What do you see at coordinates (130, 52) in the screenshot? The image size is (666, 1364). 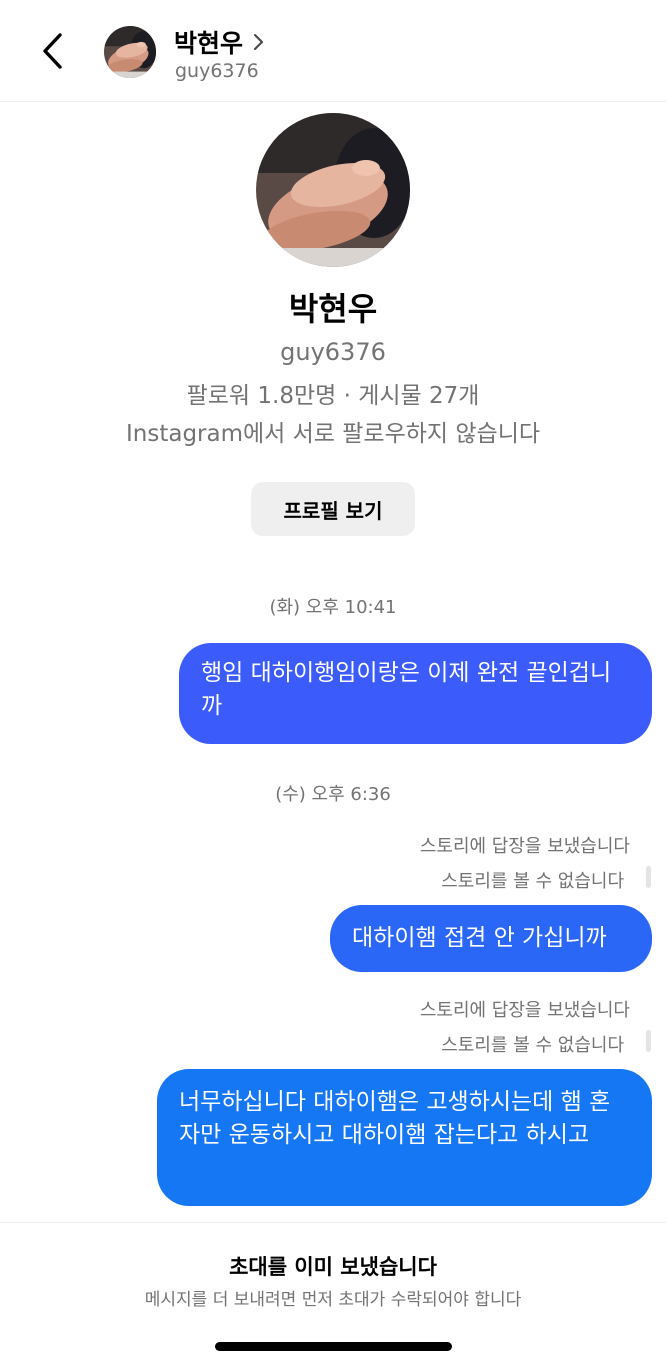 I see `avatar` at bounding box center [130, 52].